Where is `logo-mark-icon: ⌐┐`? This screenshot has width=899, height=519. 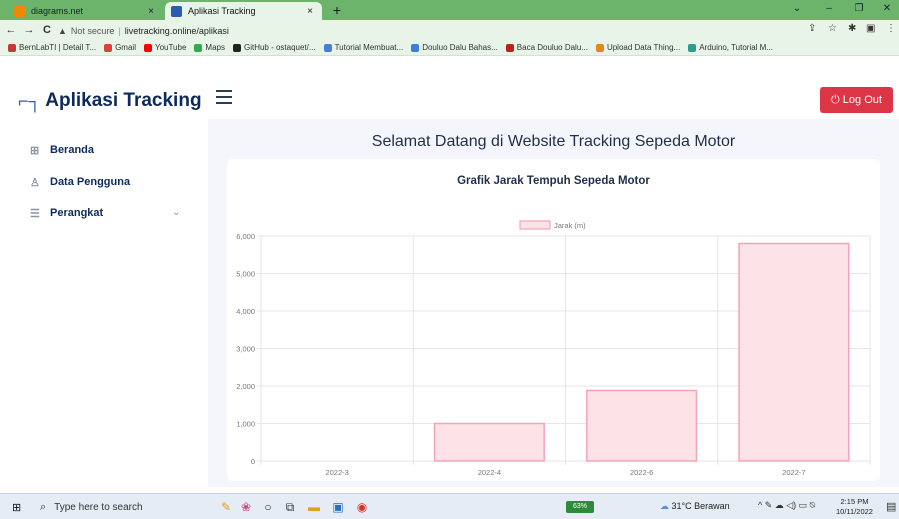
logo-mark-icon: ⌐┐ is located at coordinates (30, 100).